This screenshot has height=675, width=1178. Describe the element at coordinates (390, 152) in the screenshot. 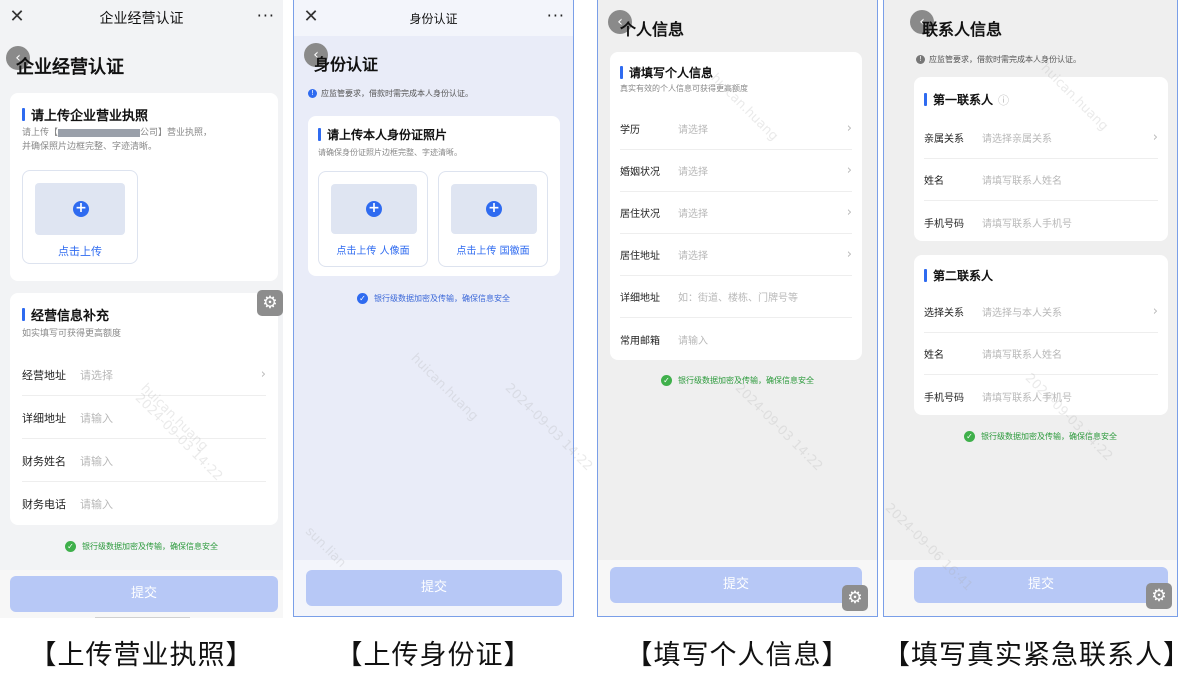

I see `section-desc: 请确保身份证照片边框完整、字迹清晰。` at that location.